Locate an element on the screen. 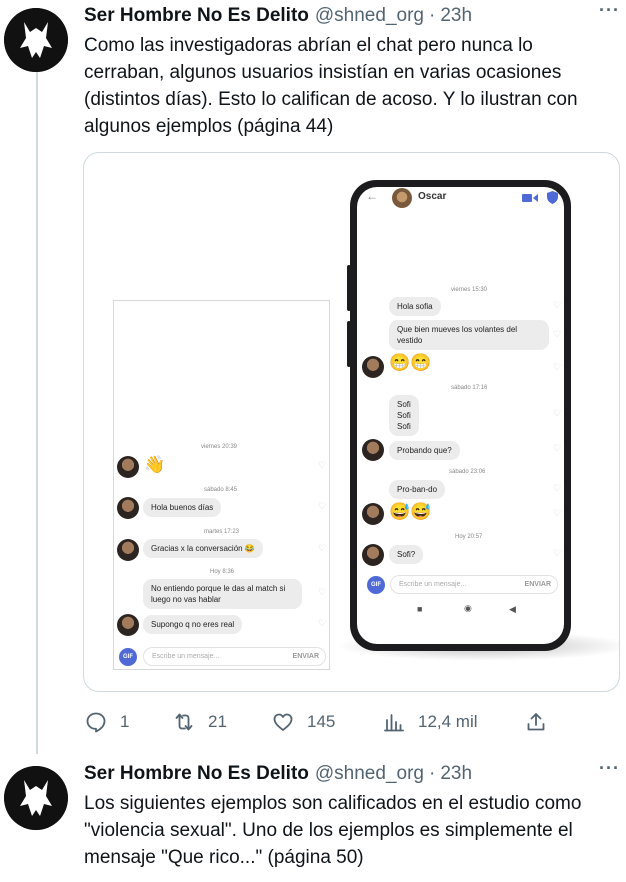 The height and width of the screenshot is (882, 626). phone-chat-header: ← Oscar is located at coordinates (460, 198).